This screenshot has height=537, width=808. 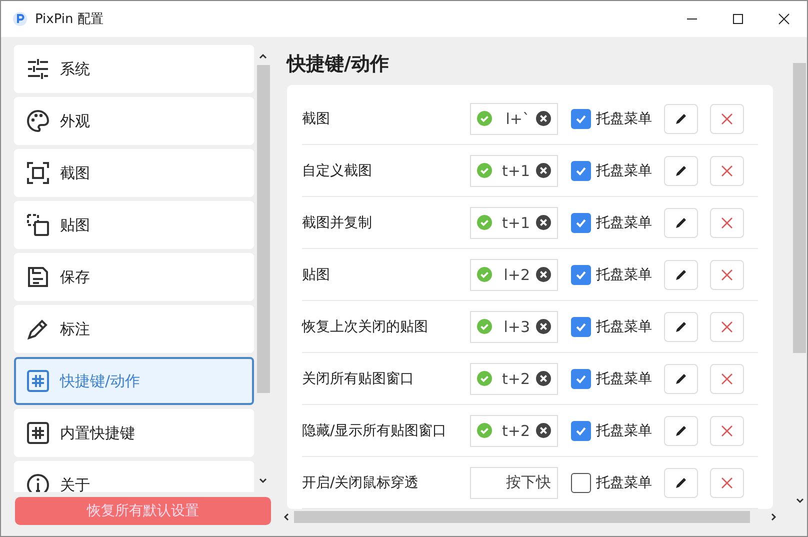 I want to click on scroll-right-icon, so click(x=774, y=517).